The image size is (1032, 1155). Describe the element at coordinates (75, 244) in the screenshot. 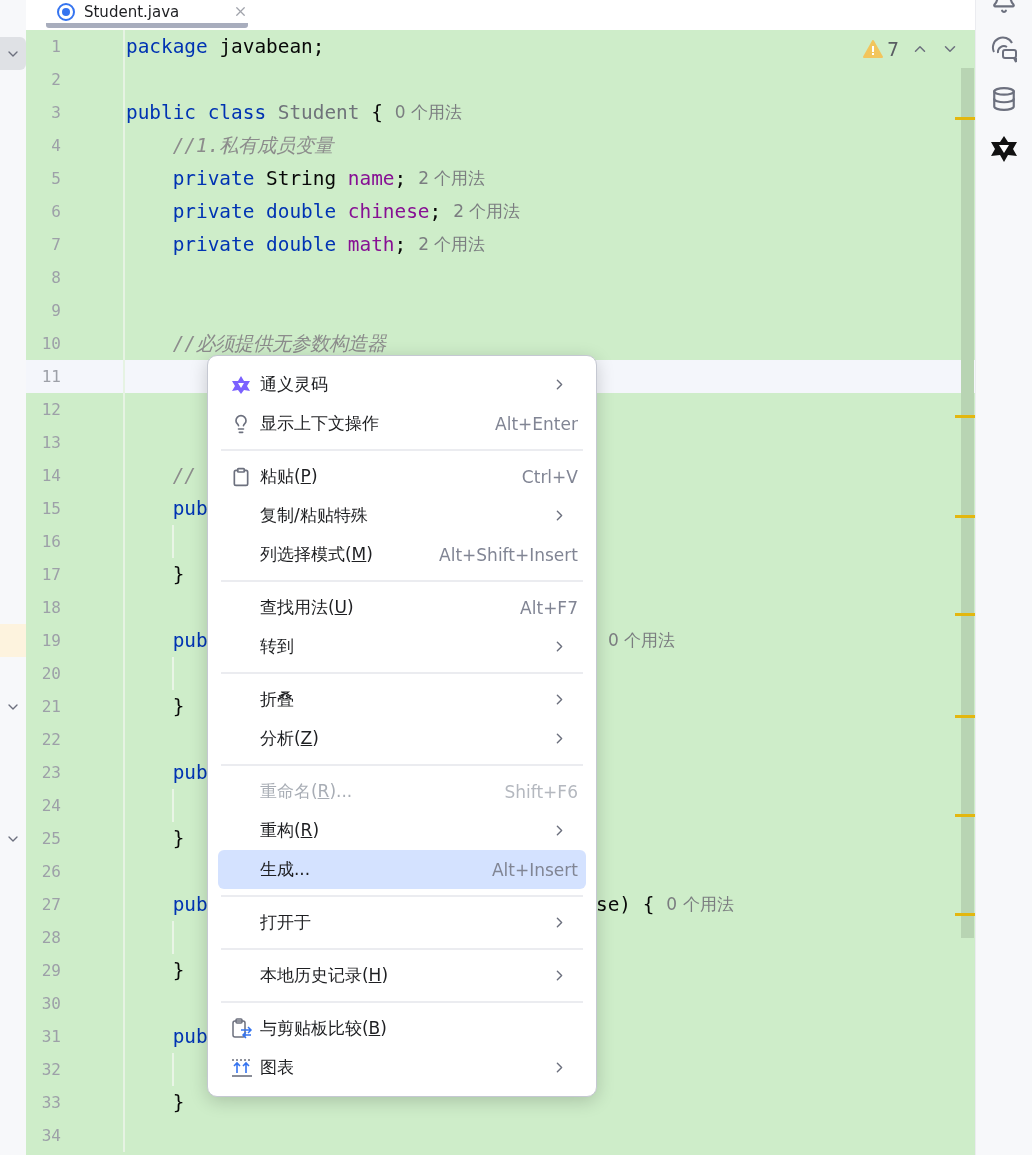

I see `line-number: 7` at that location.